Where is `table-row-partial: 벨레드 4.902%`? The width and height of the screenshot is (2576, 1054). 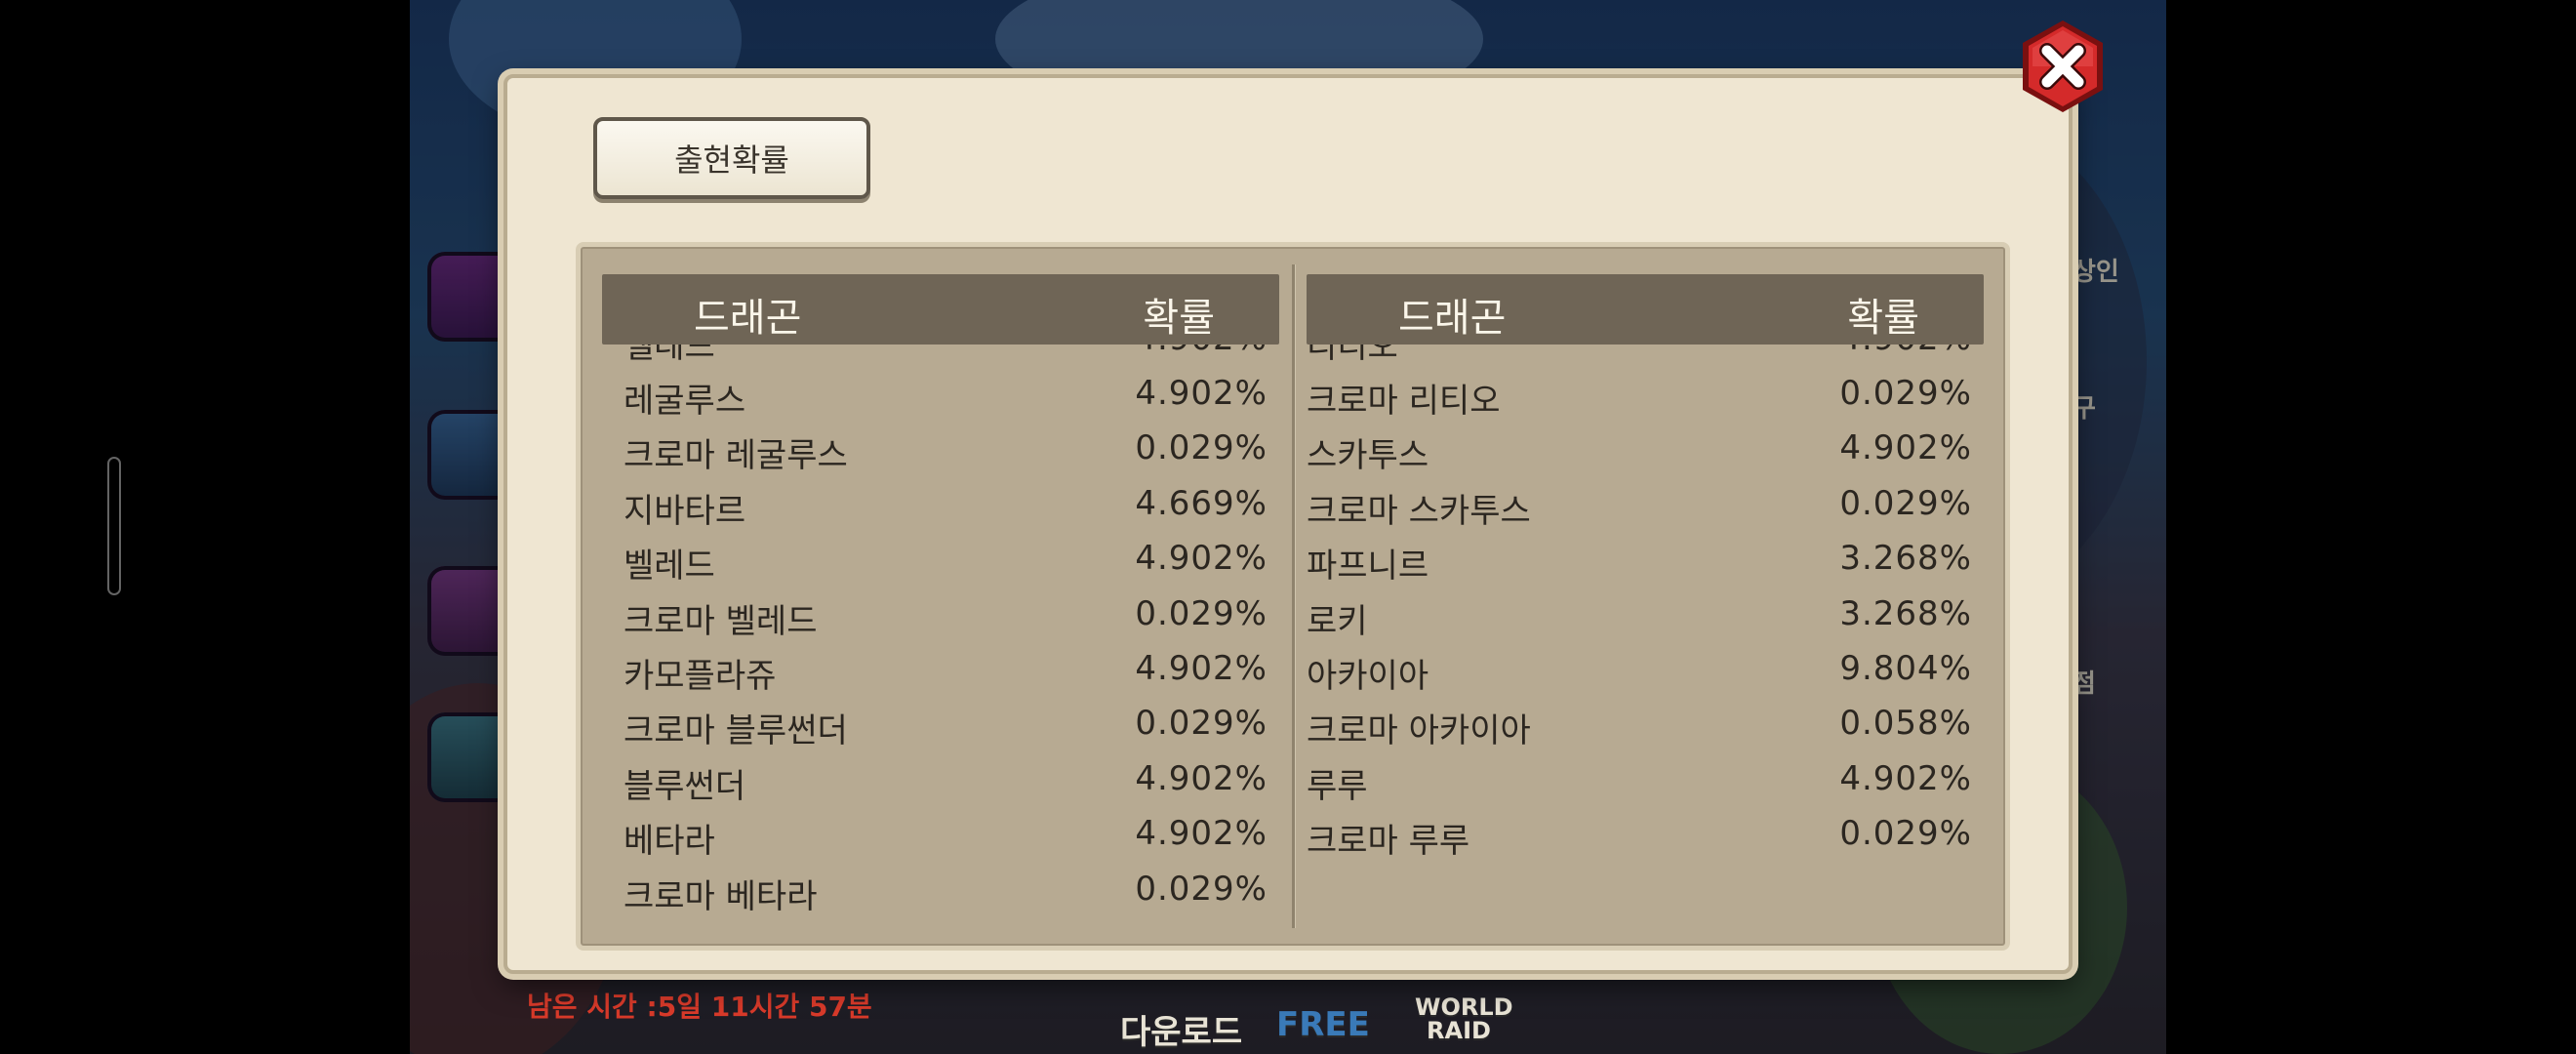 table-row-partial: 벨레드 4.902% is located at coordinates (940, 355).